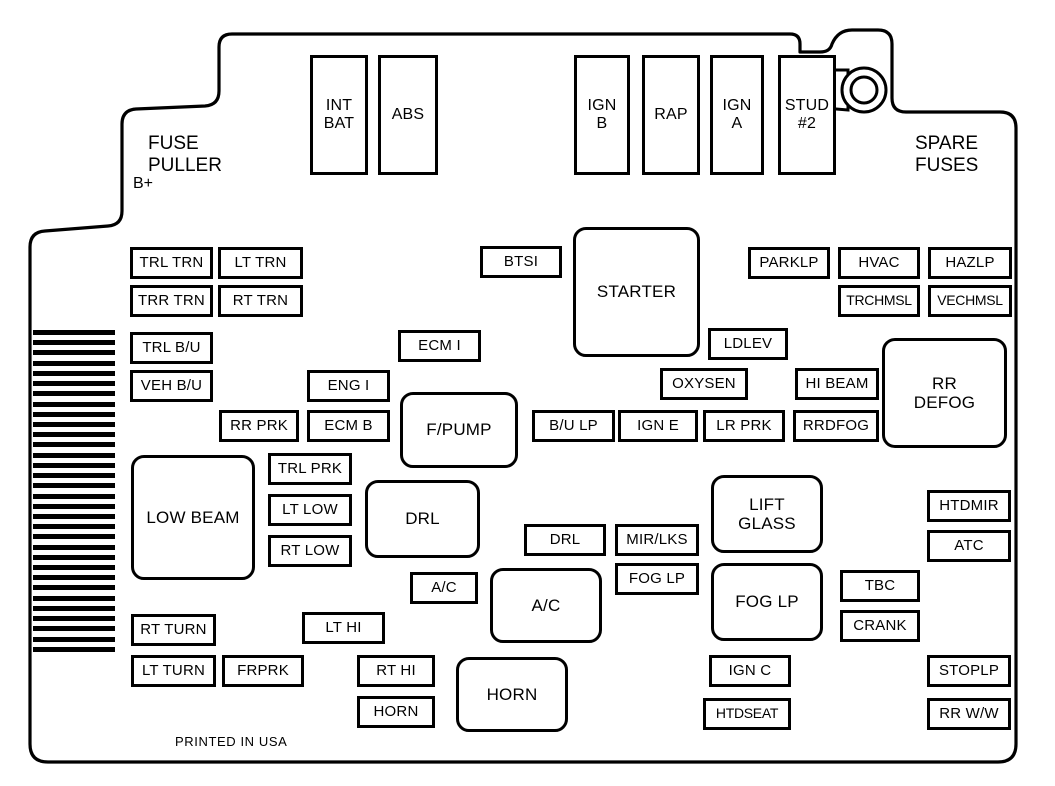 Image resolution: width=1055 pixels, height=786 pixels. I want to click on fuse-trchmsl: TRCHMSL, so click(879, 301).